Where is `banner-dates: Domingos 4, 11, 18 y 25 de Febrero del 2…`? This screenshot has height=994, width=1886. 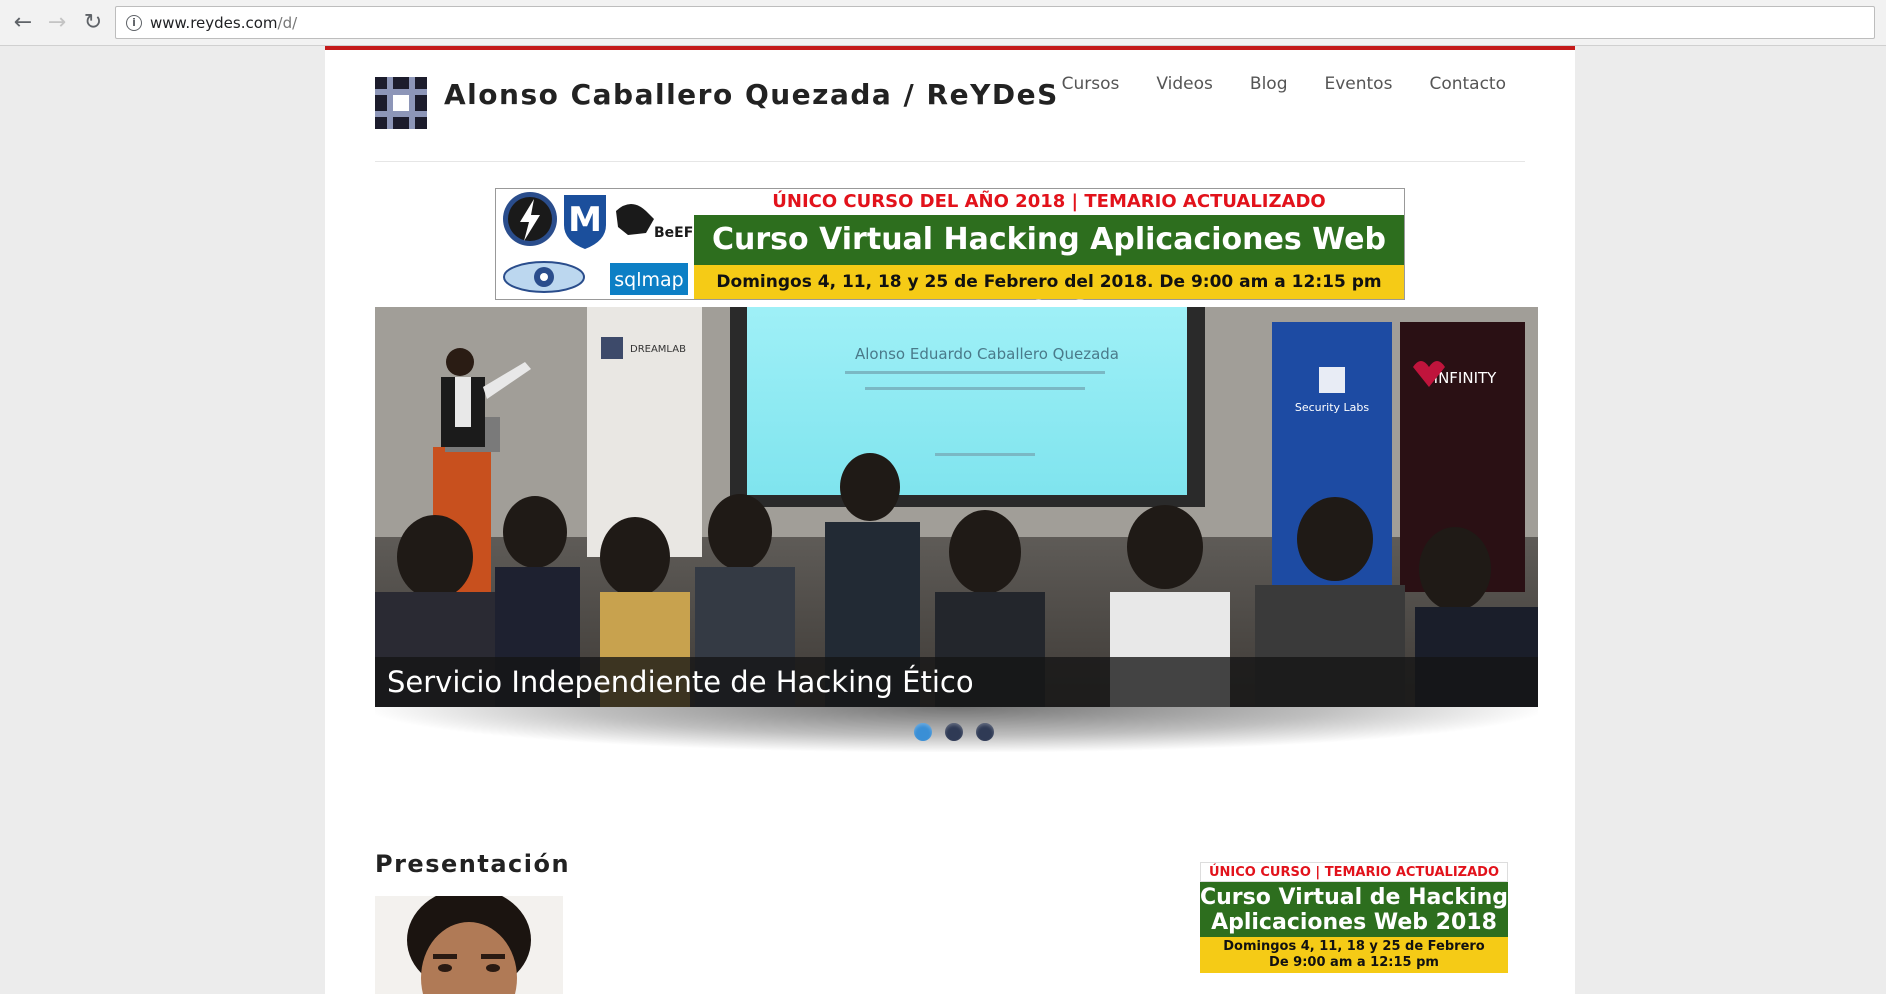
banner-dates: Domingos 4, 11, 18 y 25 de Febrero del 2… is located at coordinates (1049, 282).